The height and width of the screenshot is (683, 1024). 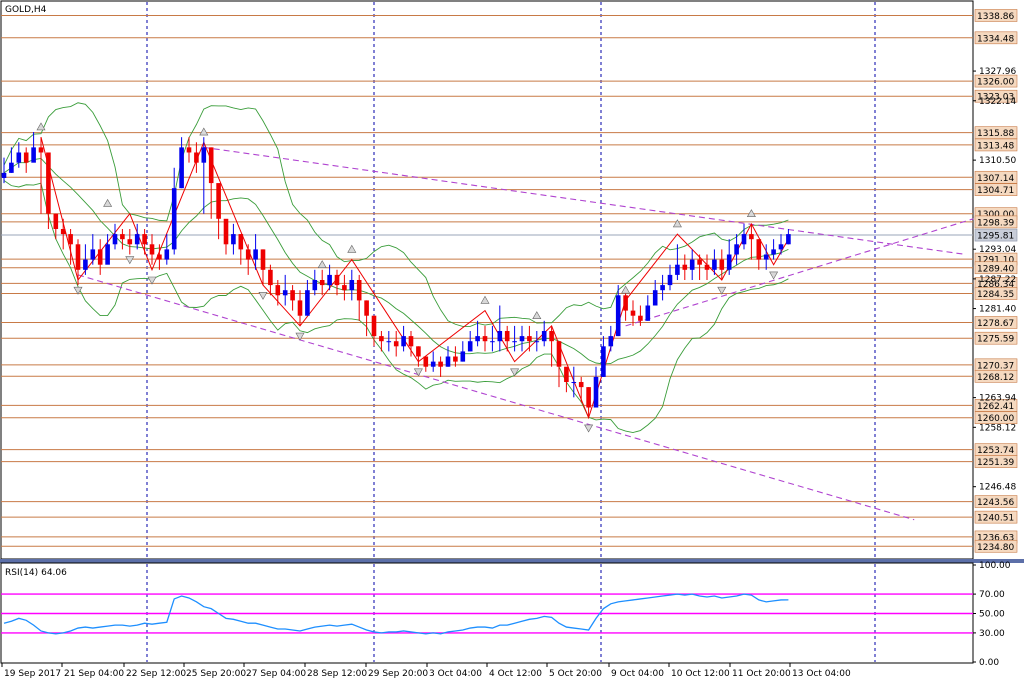 I want to click on current-price-label: 1295.81, so click(x=995, y=237).